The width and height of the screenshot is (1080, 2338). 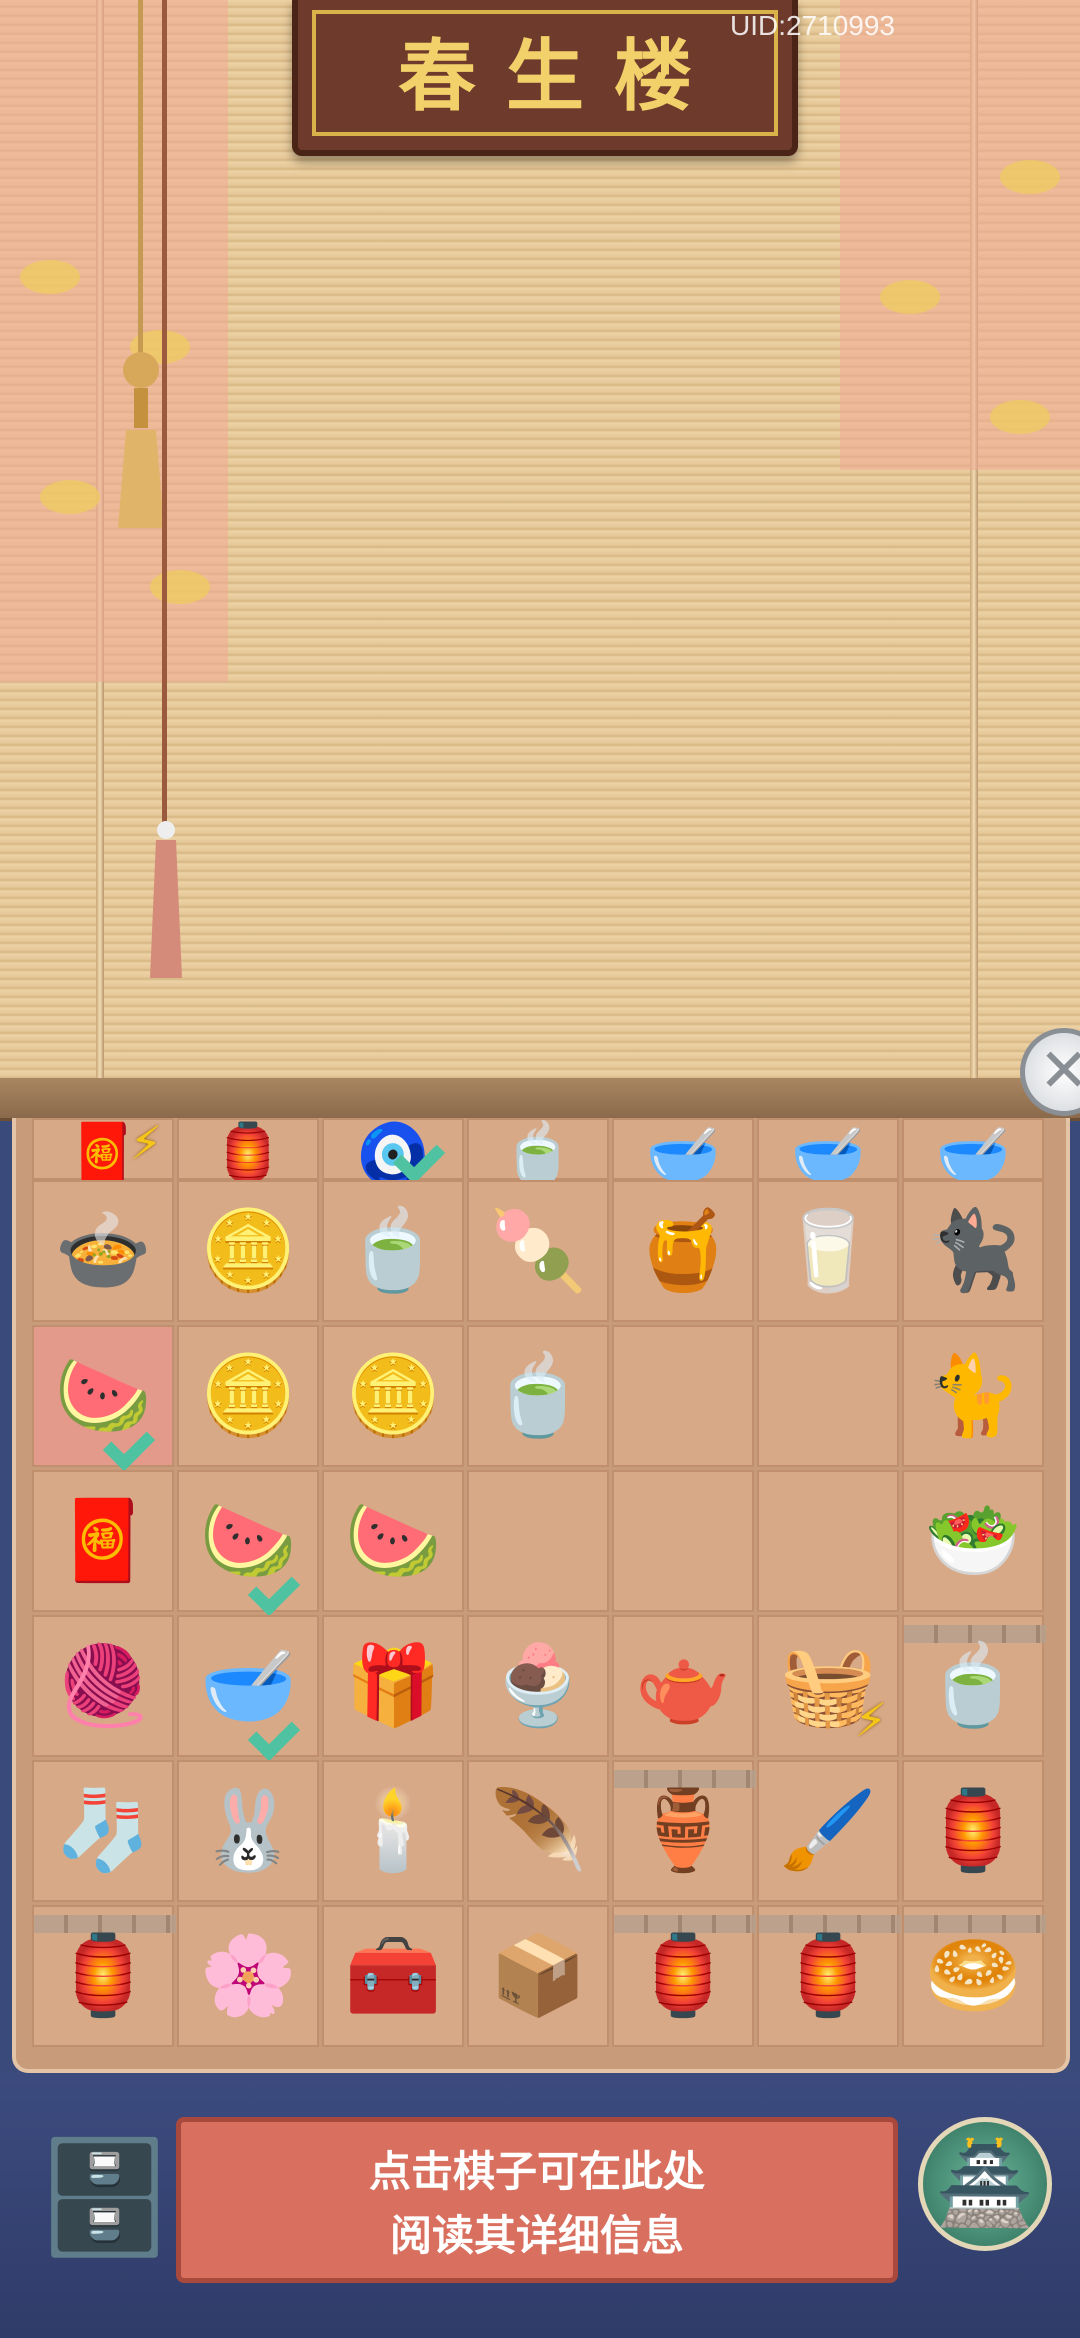 I want to click on red-lantern-icon: 🏮, so click(x=972, y=1831).